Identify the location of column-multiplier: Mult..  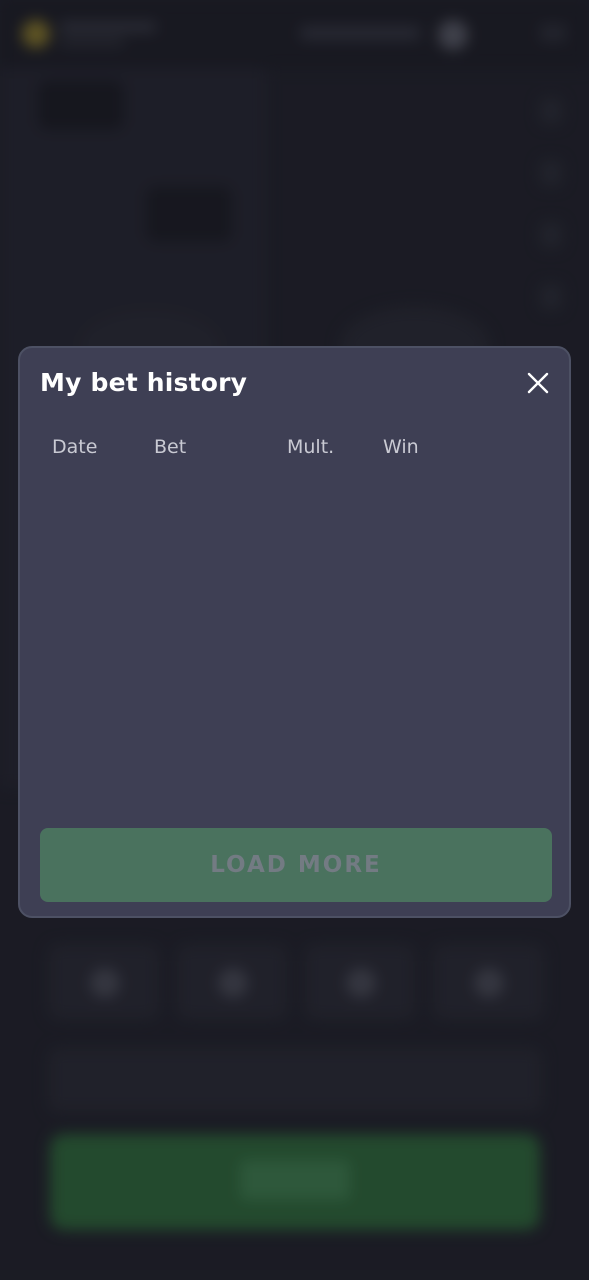
(311, 447).